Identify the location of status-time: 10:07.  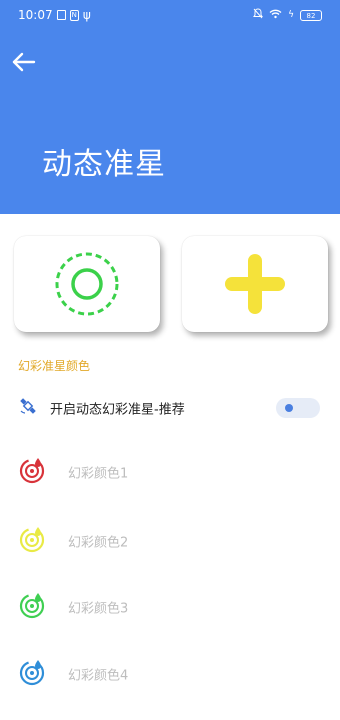
(35, 15).